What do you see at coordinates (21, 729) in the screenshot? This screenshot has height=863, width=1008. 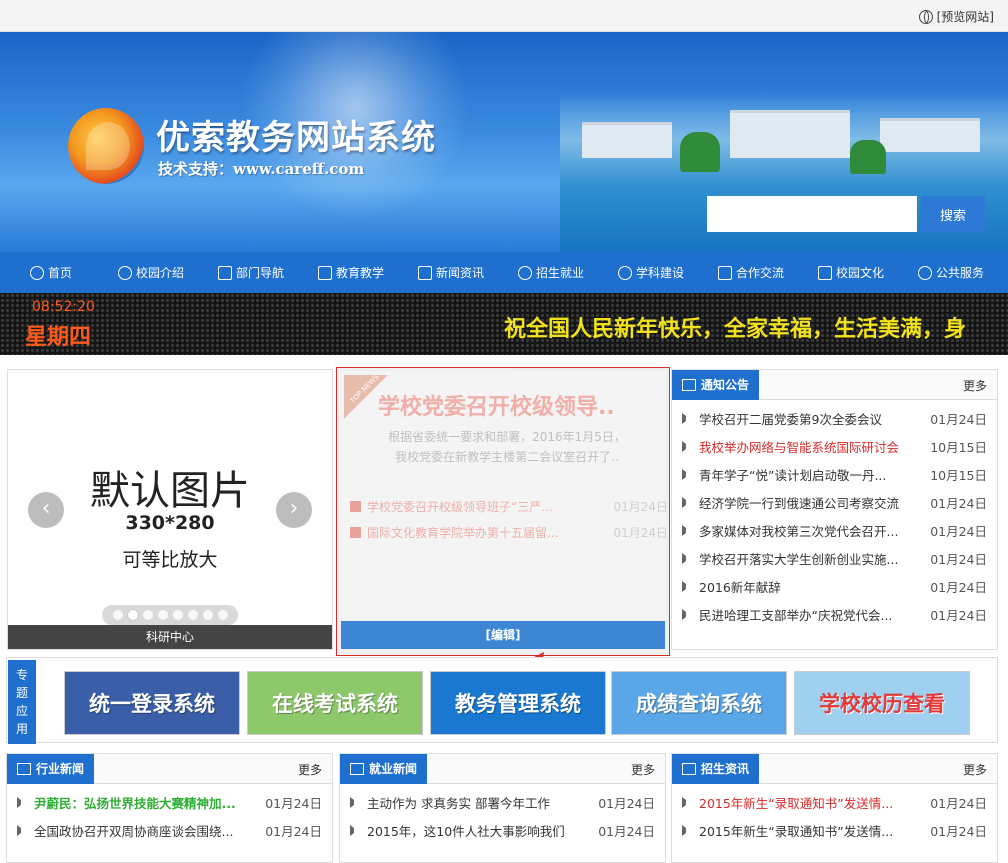 I see `apps-label-char: 用` at bounding box center [21, 729].